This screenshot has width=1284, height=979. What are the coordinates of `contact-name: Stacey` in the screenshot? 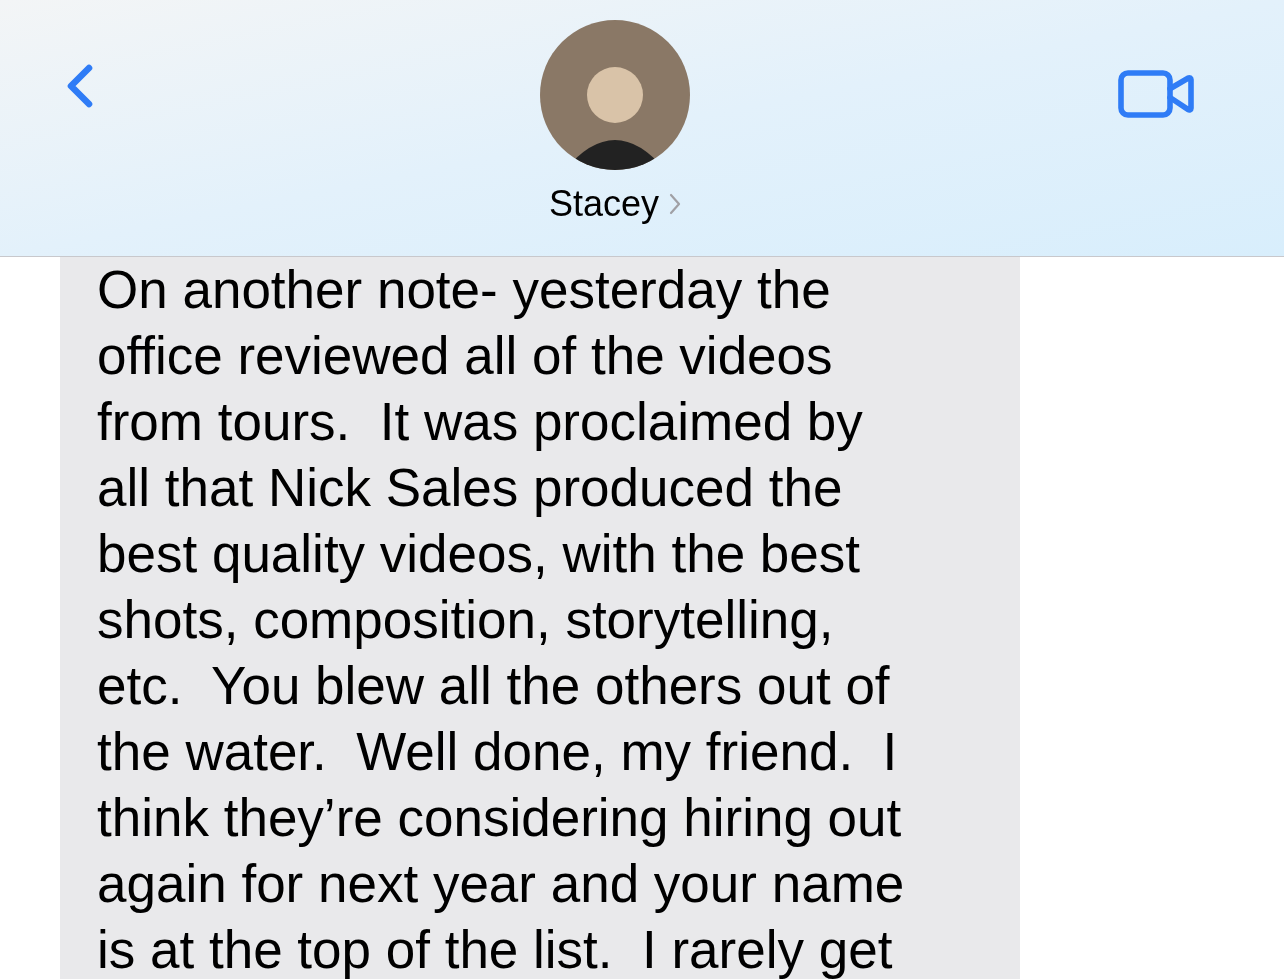 It's located at (615, 204).